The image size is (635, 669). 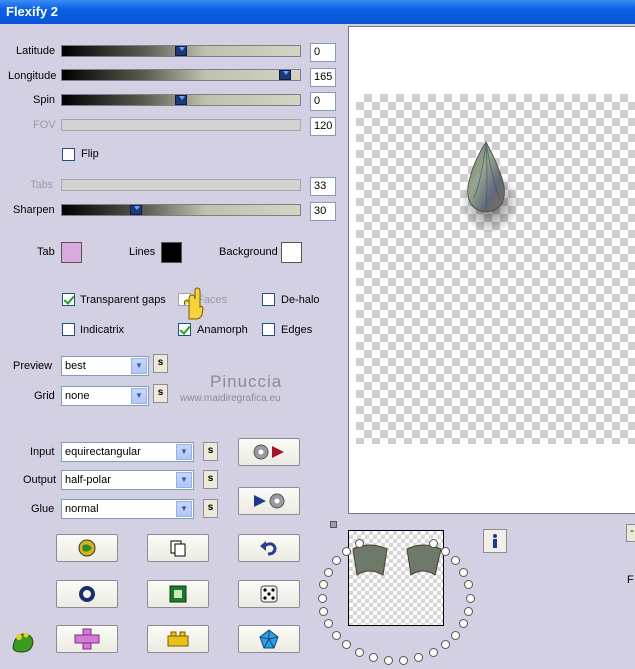 What do you see at coordinates (323, 186) in the screenshot?
I see `tabs-input: 33` at bounding box center [323, 186].